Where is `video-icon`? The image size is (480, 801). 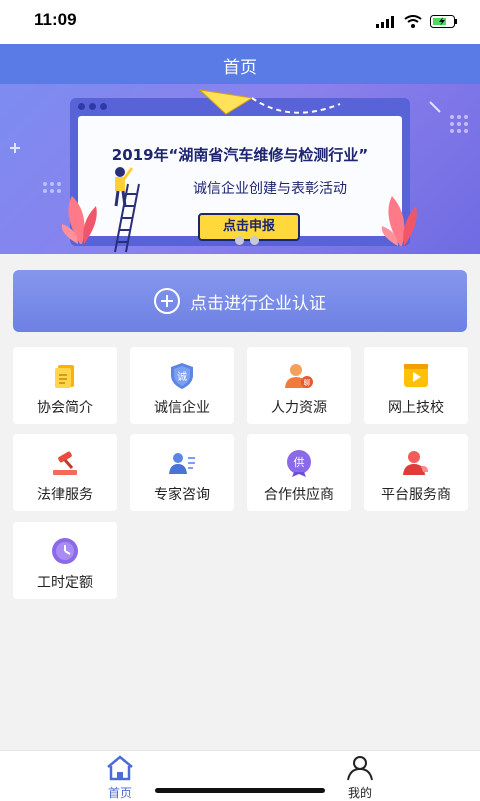 video-icon is located at coordinates (416, 375).